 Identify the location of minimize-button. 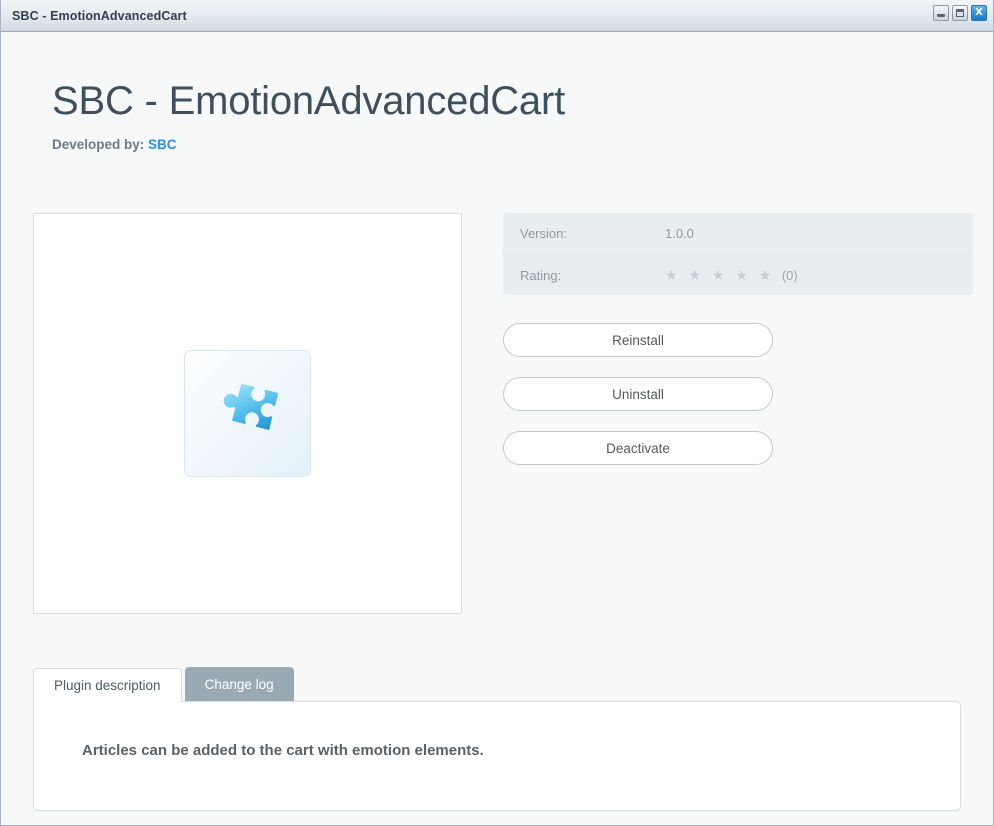
(941, 13).